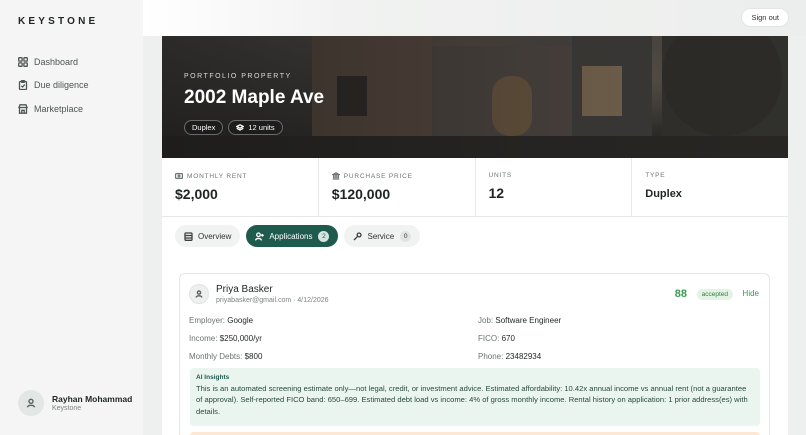  What do you see at coordinates (179, 176) in the screenshot?
I see `wallet-icon` at bounding box center [179, 176].